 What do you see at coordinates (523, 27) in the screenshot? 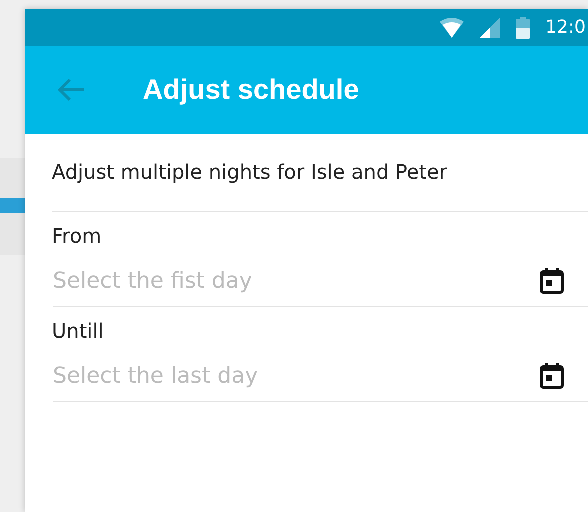
I see `battery-icon` at bounding box center [523, 27].